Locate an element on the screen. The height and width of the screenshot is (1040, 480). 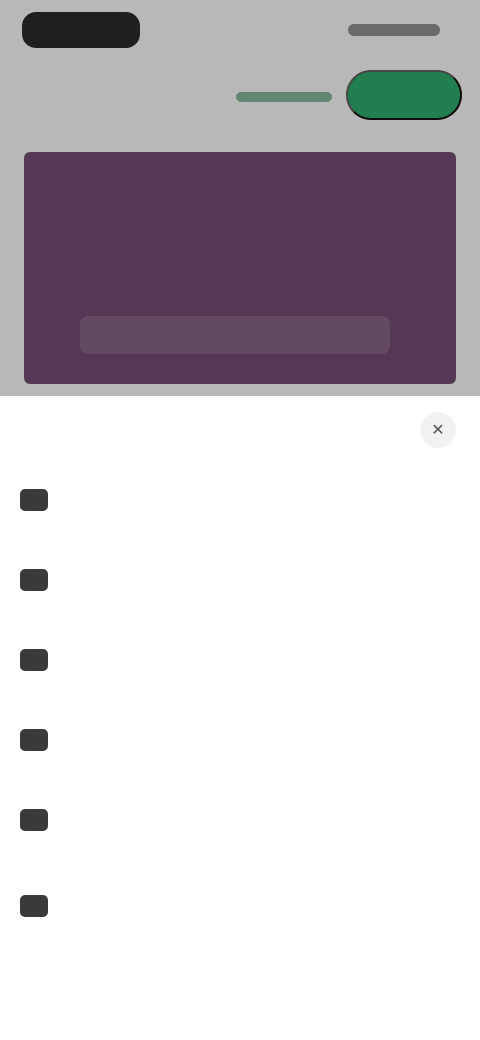
info-icon is located at coordinates (34, 660).